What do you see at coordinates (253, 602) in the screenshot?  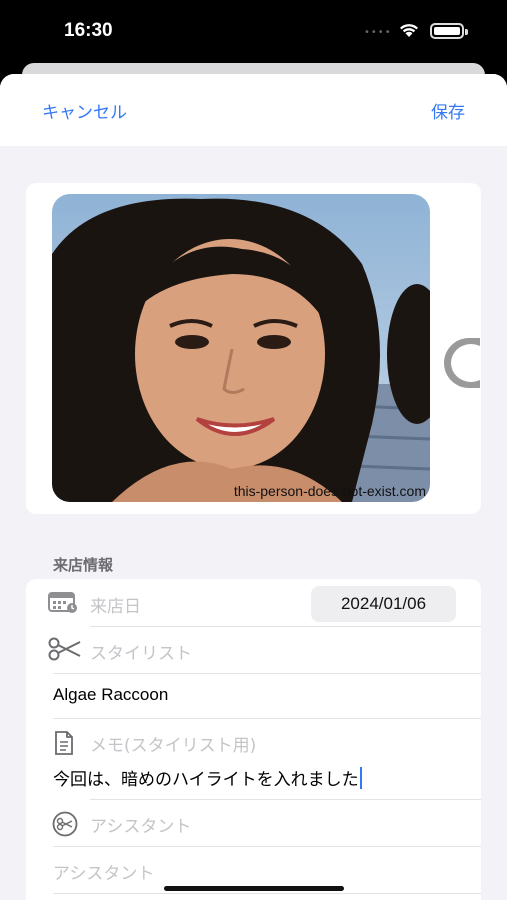 I see `visit-date-row: 来店日 2024/01/06` at bounding box center [253, 602].